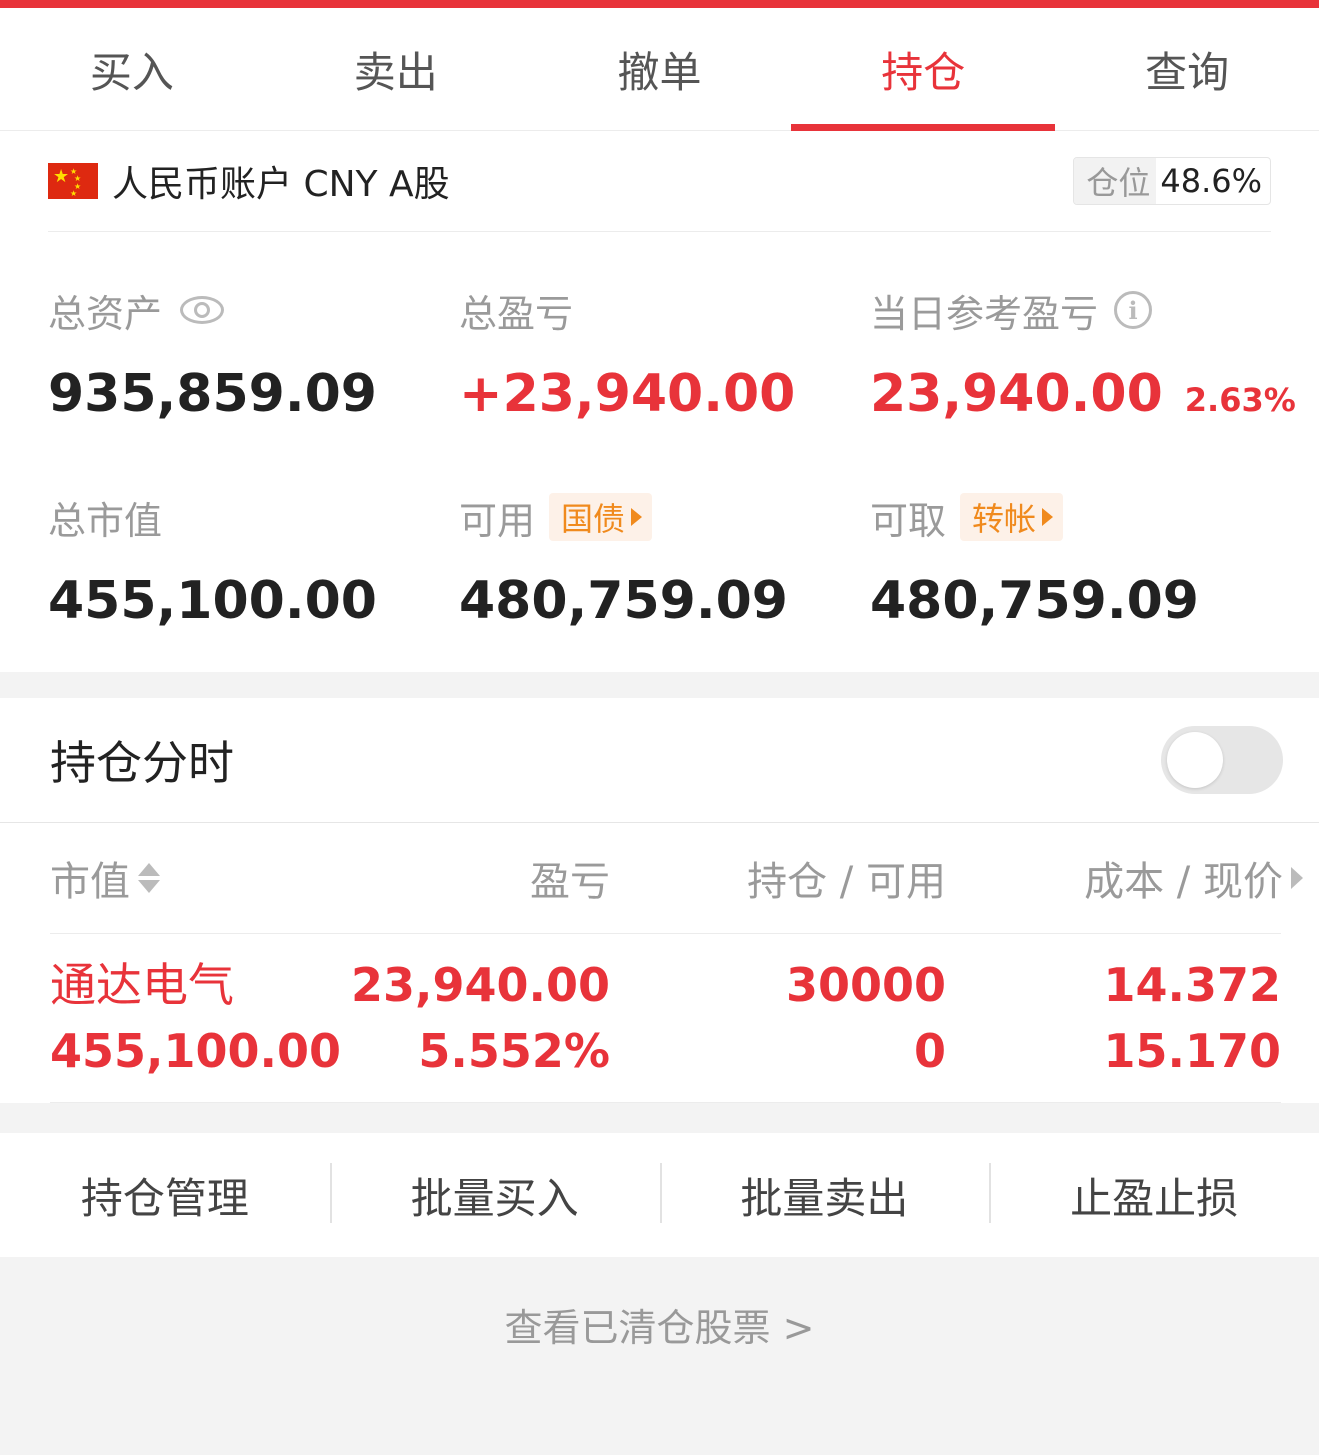  What do you see at coordinates (1133, 310) in the screenshot?
I see `info-icon: i` at bounding box center [1133, 310].